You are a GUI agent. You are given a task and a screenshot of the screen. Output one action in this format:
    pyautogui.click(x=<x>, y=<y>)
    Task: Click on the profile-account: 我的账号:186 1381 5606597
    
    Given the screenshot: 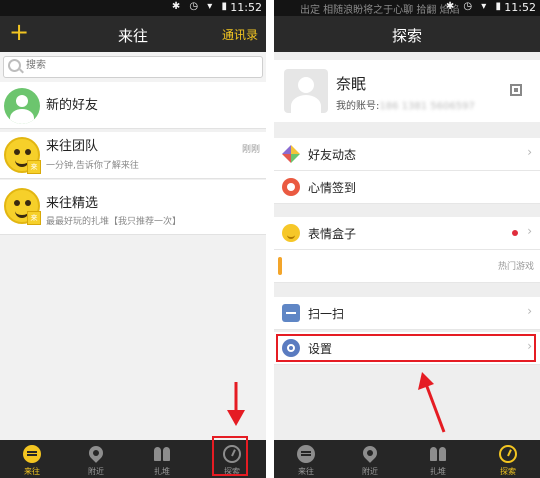 What is the action you would take?
    pyautogui.click(x=405, y=104)
    